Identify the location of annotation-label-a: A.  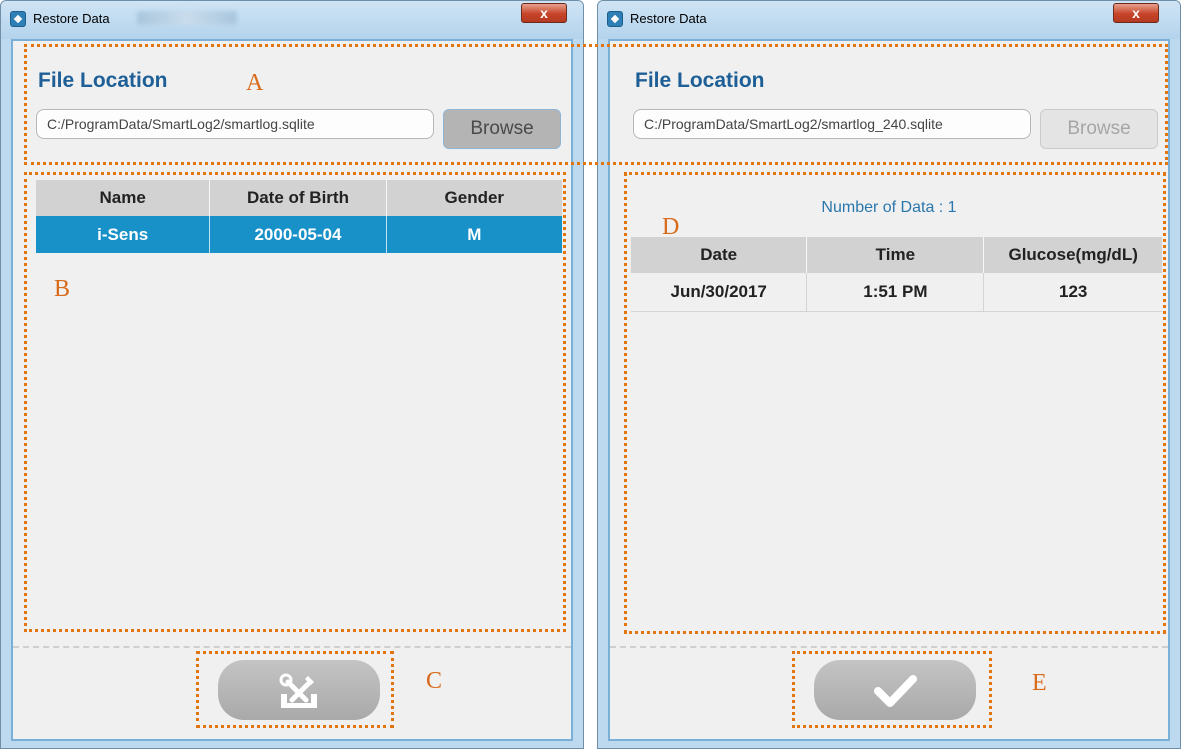
(255, 83).